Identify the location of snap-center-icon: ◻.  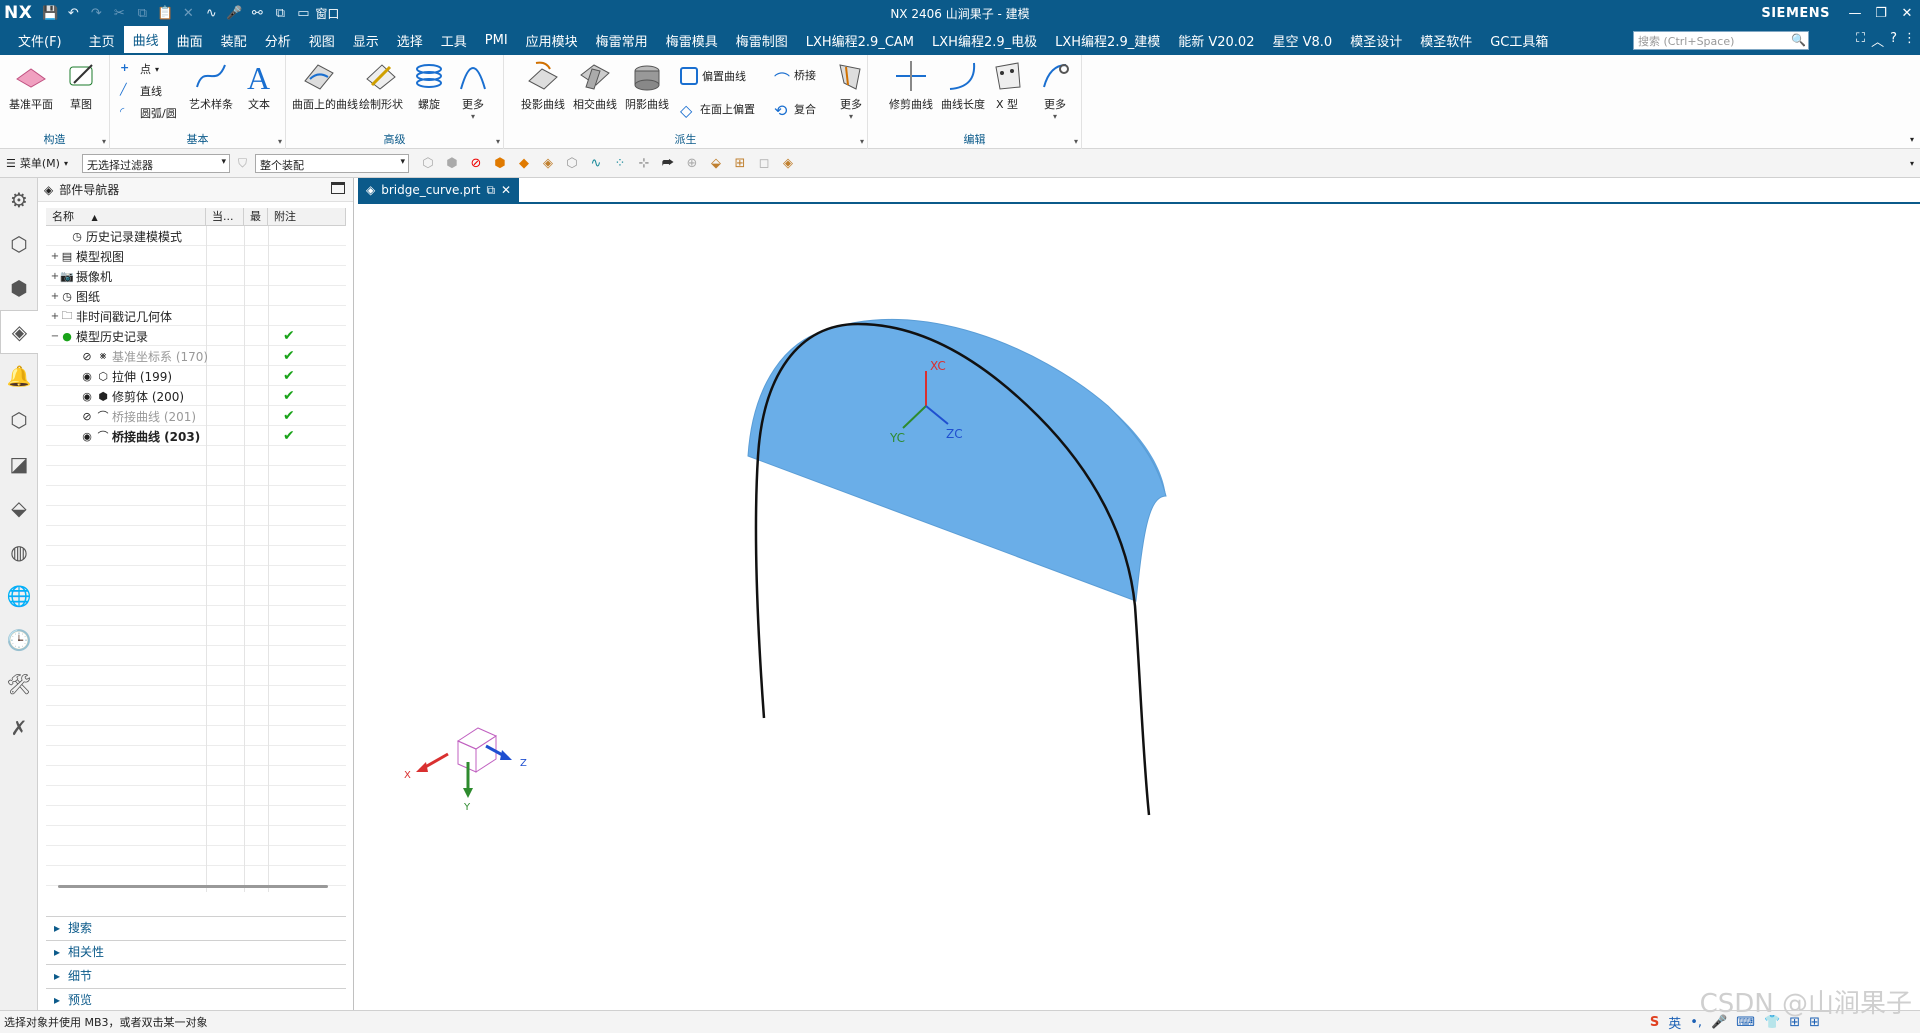
(764, 163).